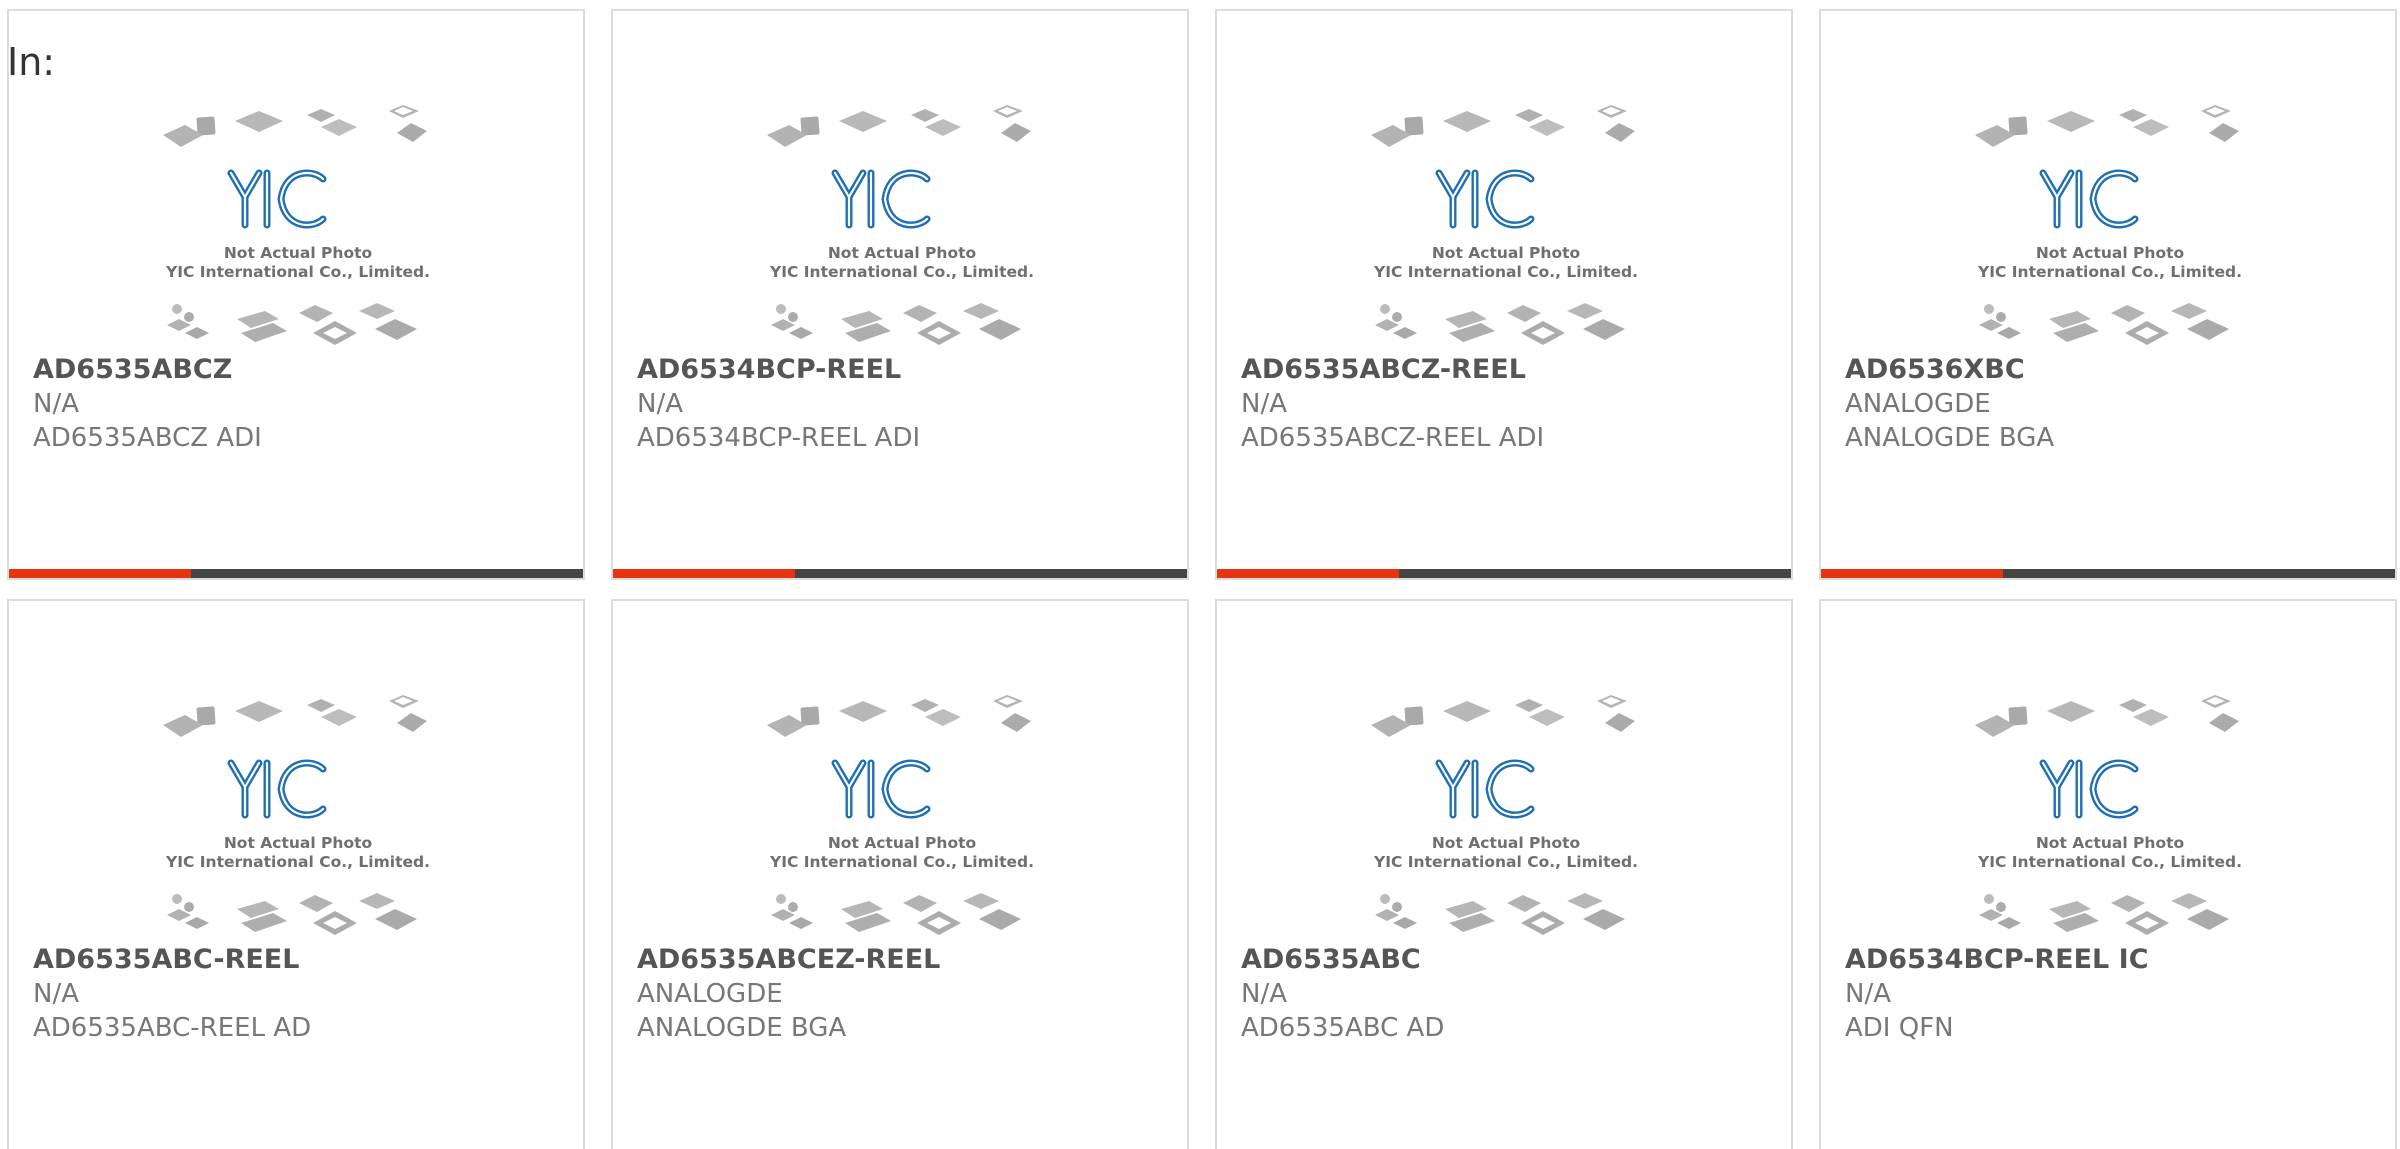 The width and height of the screenshot is (2400, 1149). What do you see at coordinates (2115, 994) in the screenshot?
I see `product-info: AD6534BCP-REEL IC N/A ADI QFN` at bounding box center [2115, 994].